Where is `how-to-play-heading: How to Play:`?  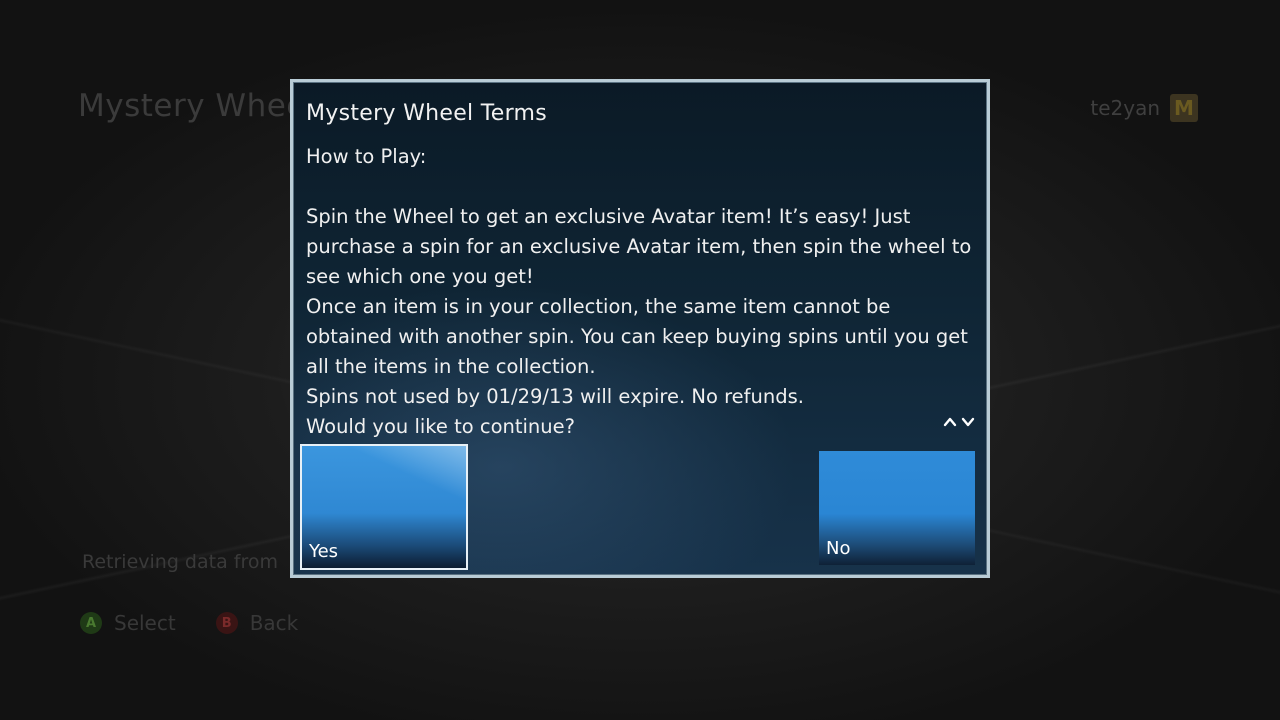 how-to-play-heading: How to Play: is located at coordinates (366, 156).